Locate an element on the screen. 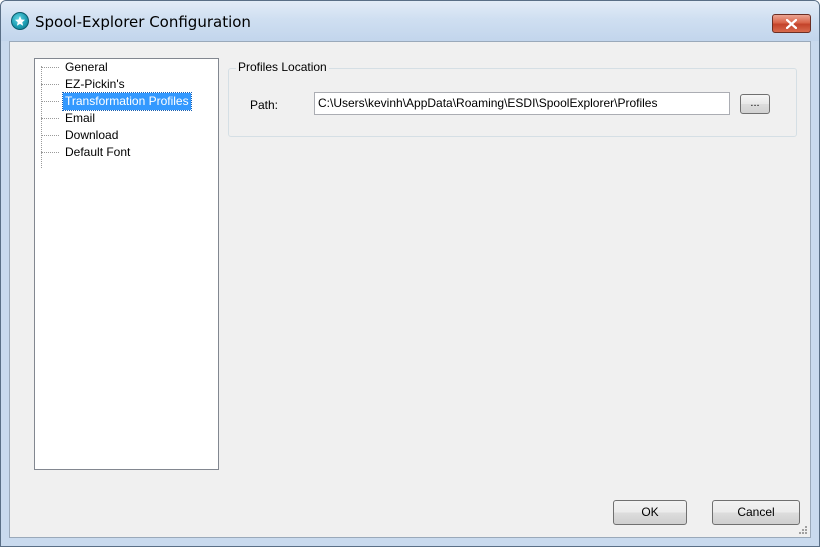 The height and width of the screenshot is (547, 820). tree-item-download: Download is located at coordinates (126, 135).